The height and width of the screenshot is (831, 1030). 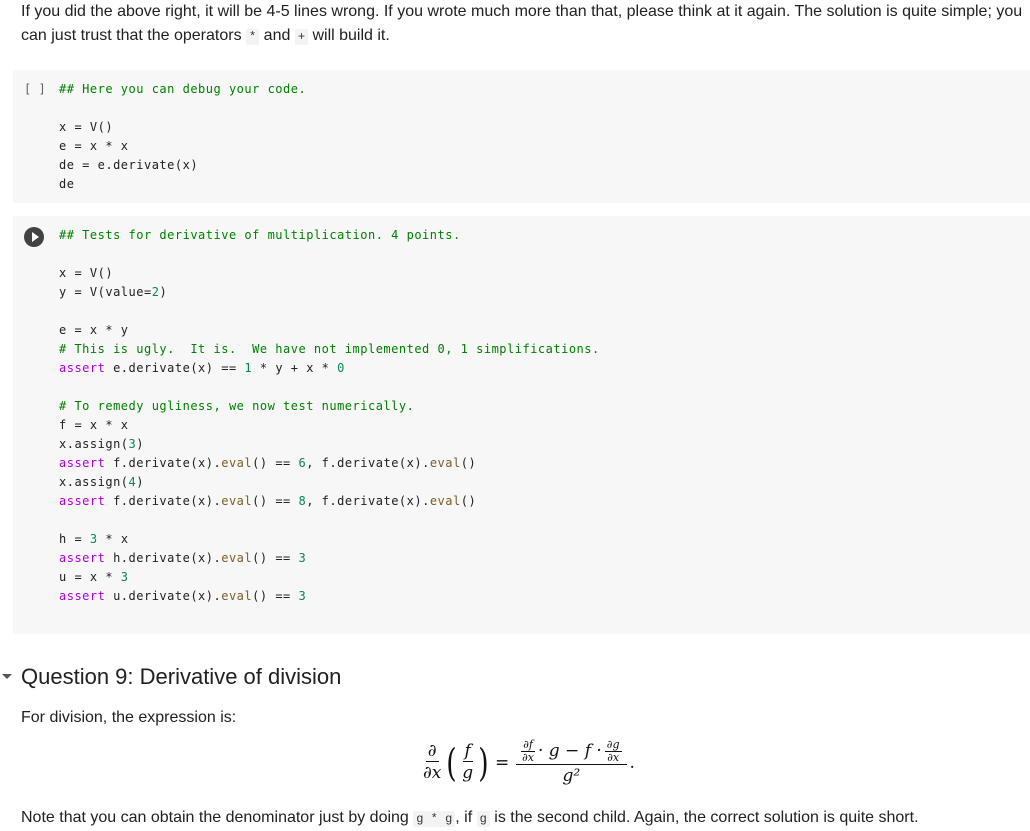 What do you see at coordinates (35, 89) in the screenshot?
I see `cell-execution-count: [ ]` at bounding box center [35, 89].